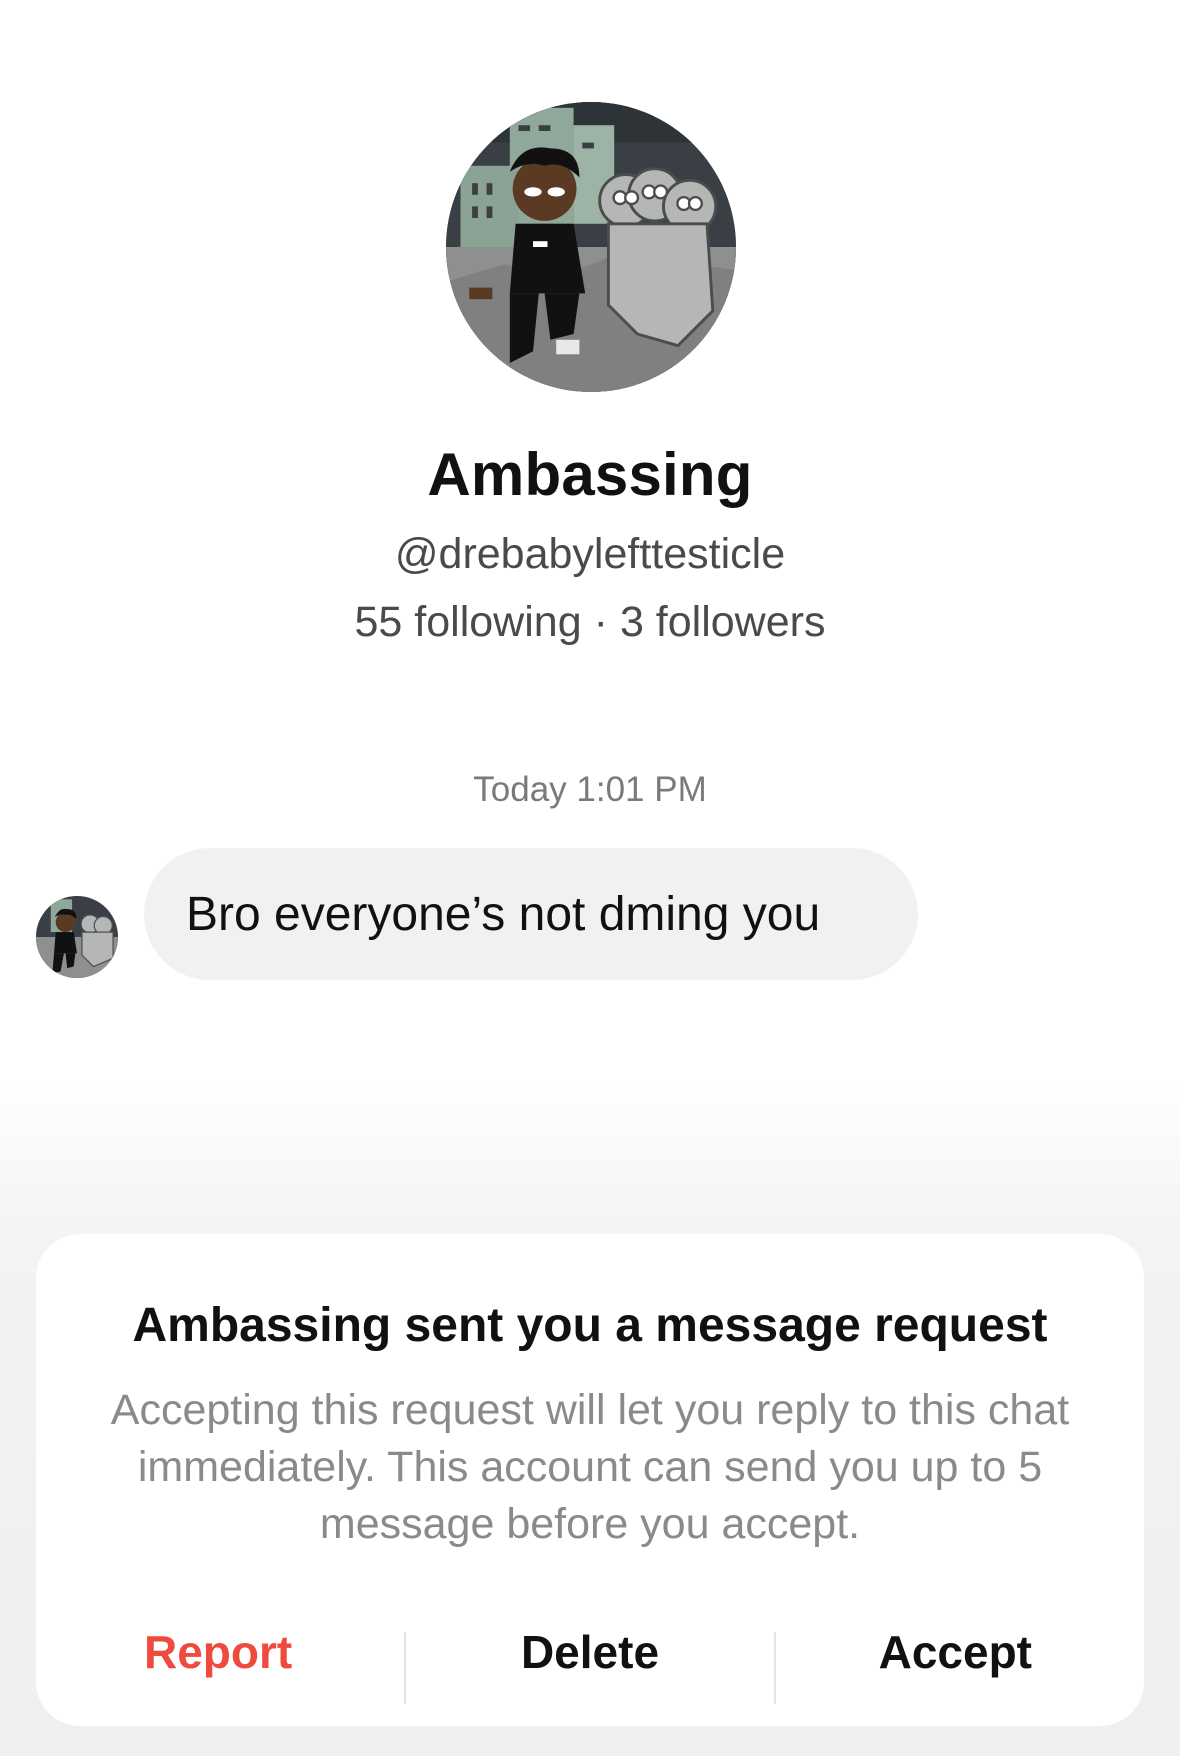 This screenshot has width=1180, height=1756. What do you see at coordinates (590, 622) in the screenshot?
I see `profile-stats: 55 following · 3 followers` at bounding box center [590, 622].